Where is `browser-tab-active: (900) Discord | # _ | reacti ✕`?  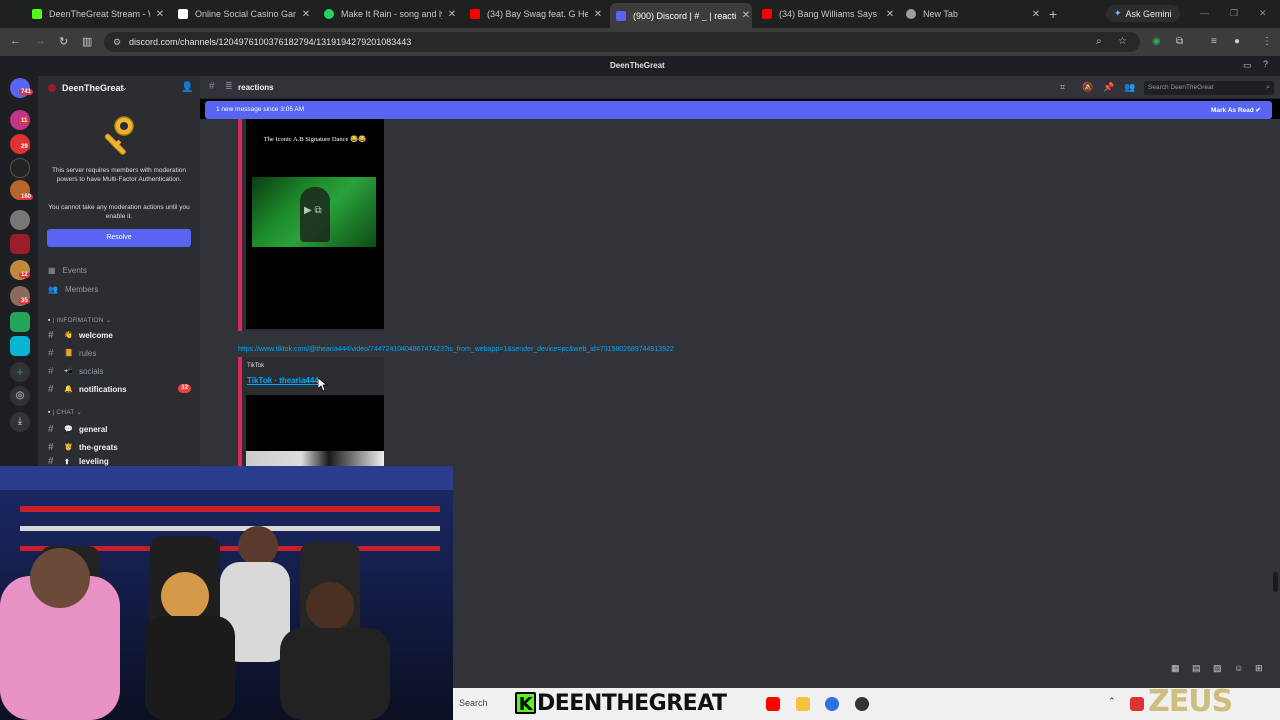 browser-tab-active: (900) Discord | # _ | reacti ✕ is located at coordinates (681, 15).